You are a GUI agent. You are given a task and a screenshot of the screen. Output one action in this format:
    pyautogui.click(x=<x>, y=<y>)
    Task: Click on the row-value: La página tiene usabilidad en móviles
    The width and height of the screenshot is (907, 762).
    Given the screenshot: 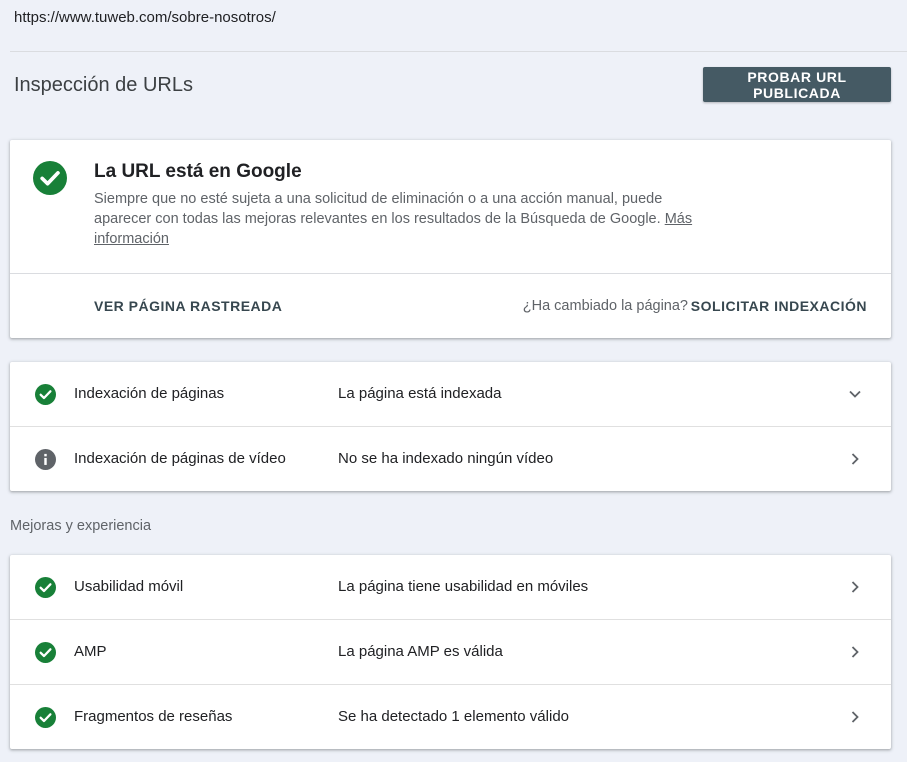 What is the action you would take?
    pyautogui.click(x=463, y=586)
    